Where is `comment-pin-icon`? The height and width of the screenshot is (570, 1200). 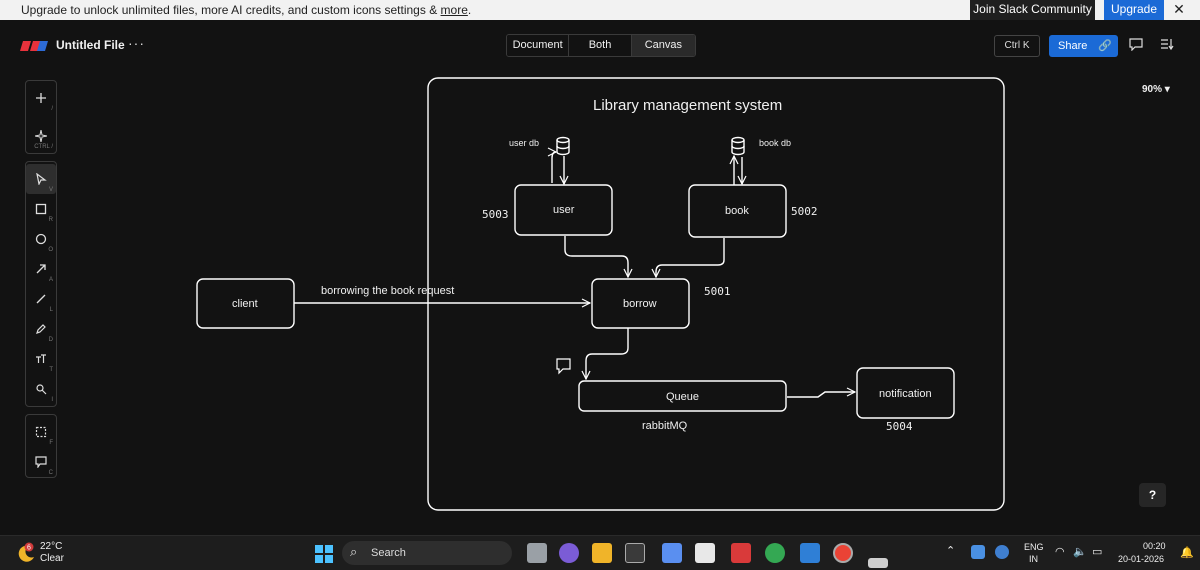
comment-pin-icon is located at coordinates (563, 366).